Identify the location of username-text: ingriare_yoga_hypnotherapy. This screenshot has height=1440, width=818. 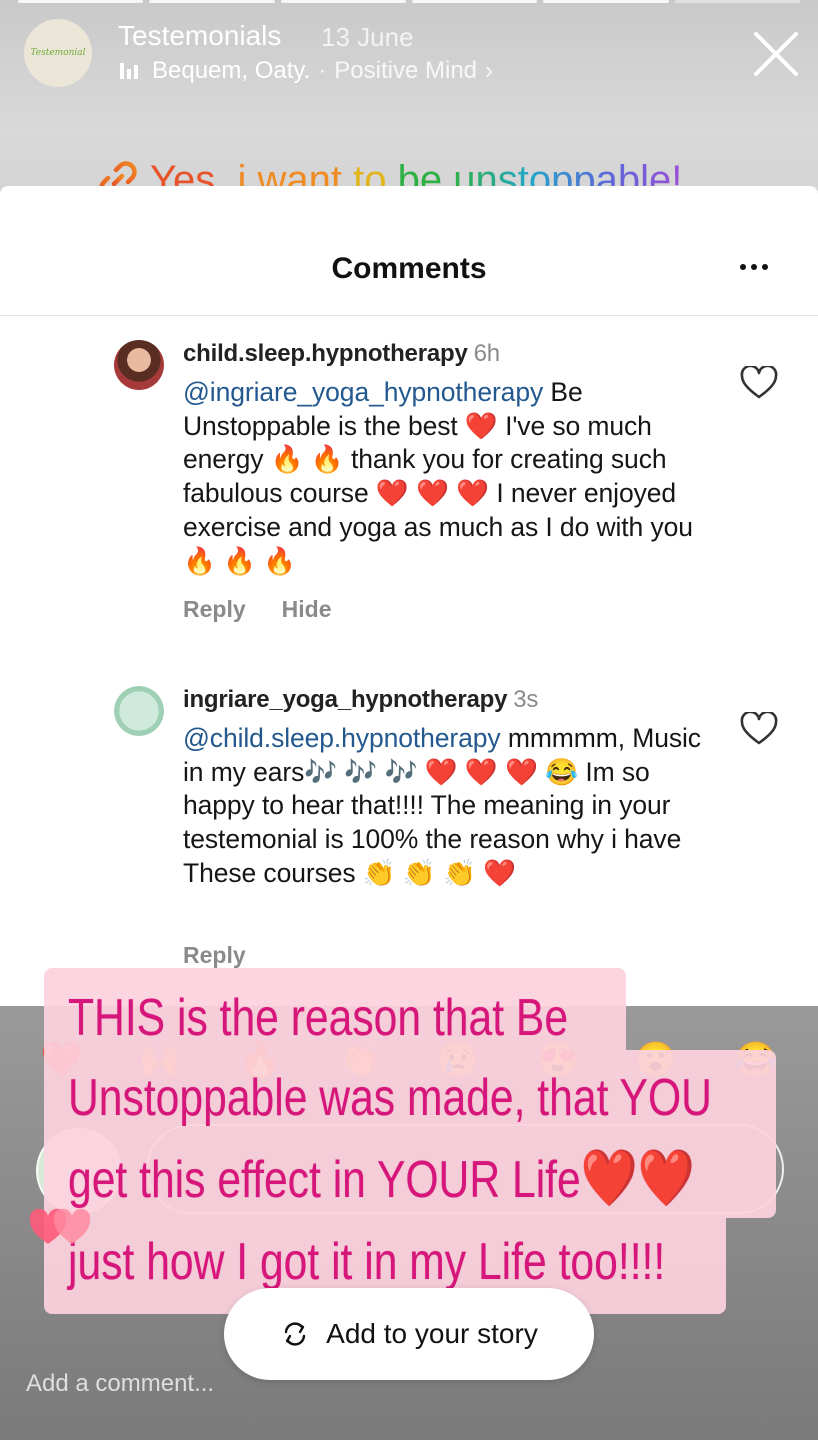
(345, 699).